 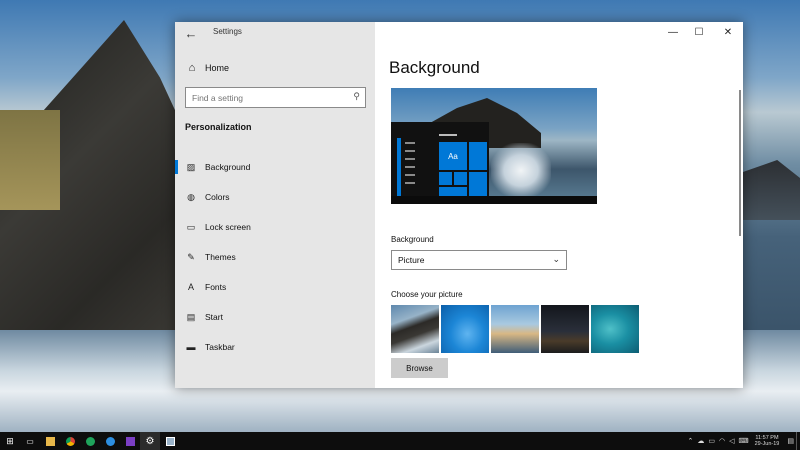 What do you see at coordinates (615, 329) in the screenshot?
I see `picture-thumbnail-underwater` at bounding box center [615, 329].